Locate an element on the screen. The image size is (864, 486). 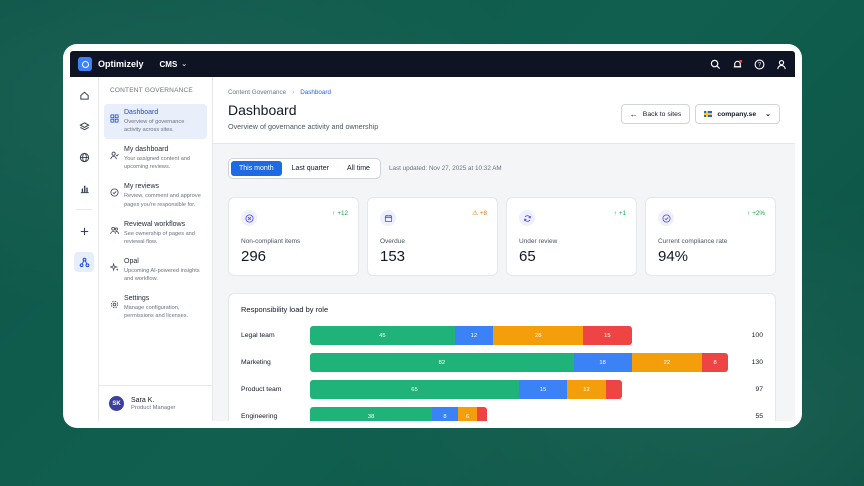
responsibility-row: Legal team 45 12 28 15 100 is located at coordinates (502, 335).